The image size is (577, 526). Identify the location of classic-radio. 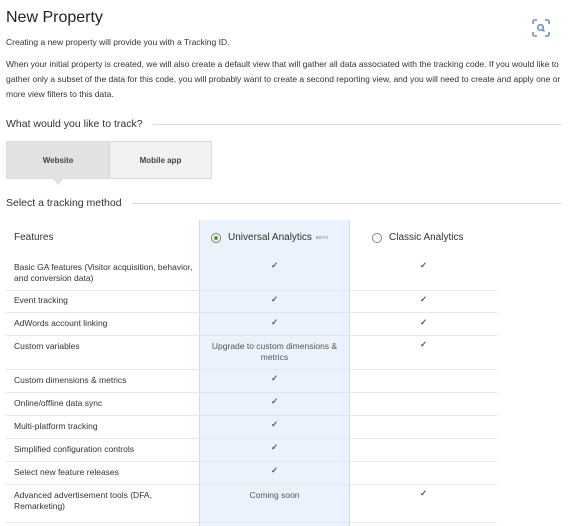
(377, 237).